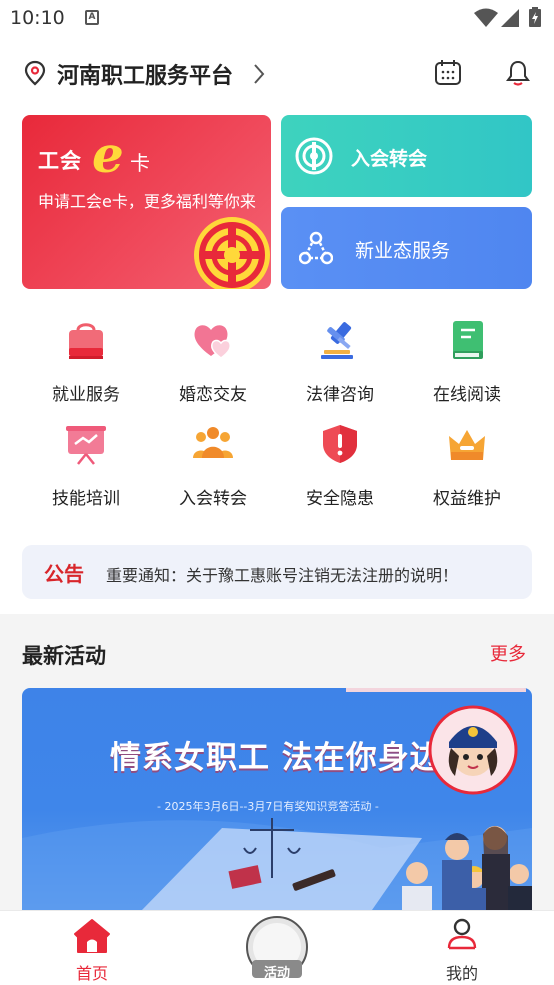  I want to click on signal-icon, so click(510, 18).